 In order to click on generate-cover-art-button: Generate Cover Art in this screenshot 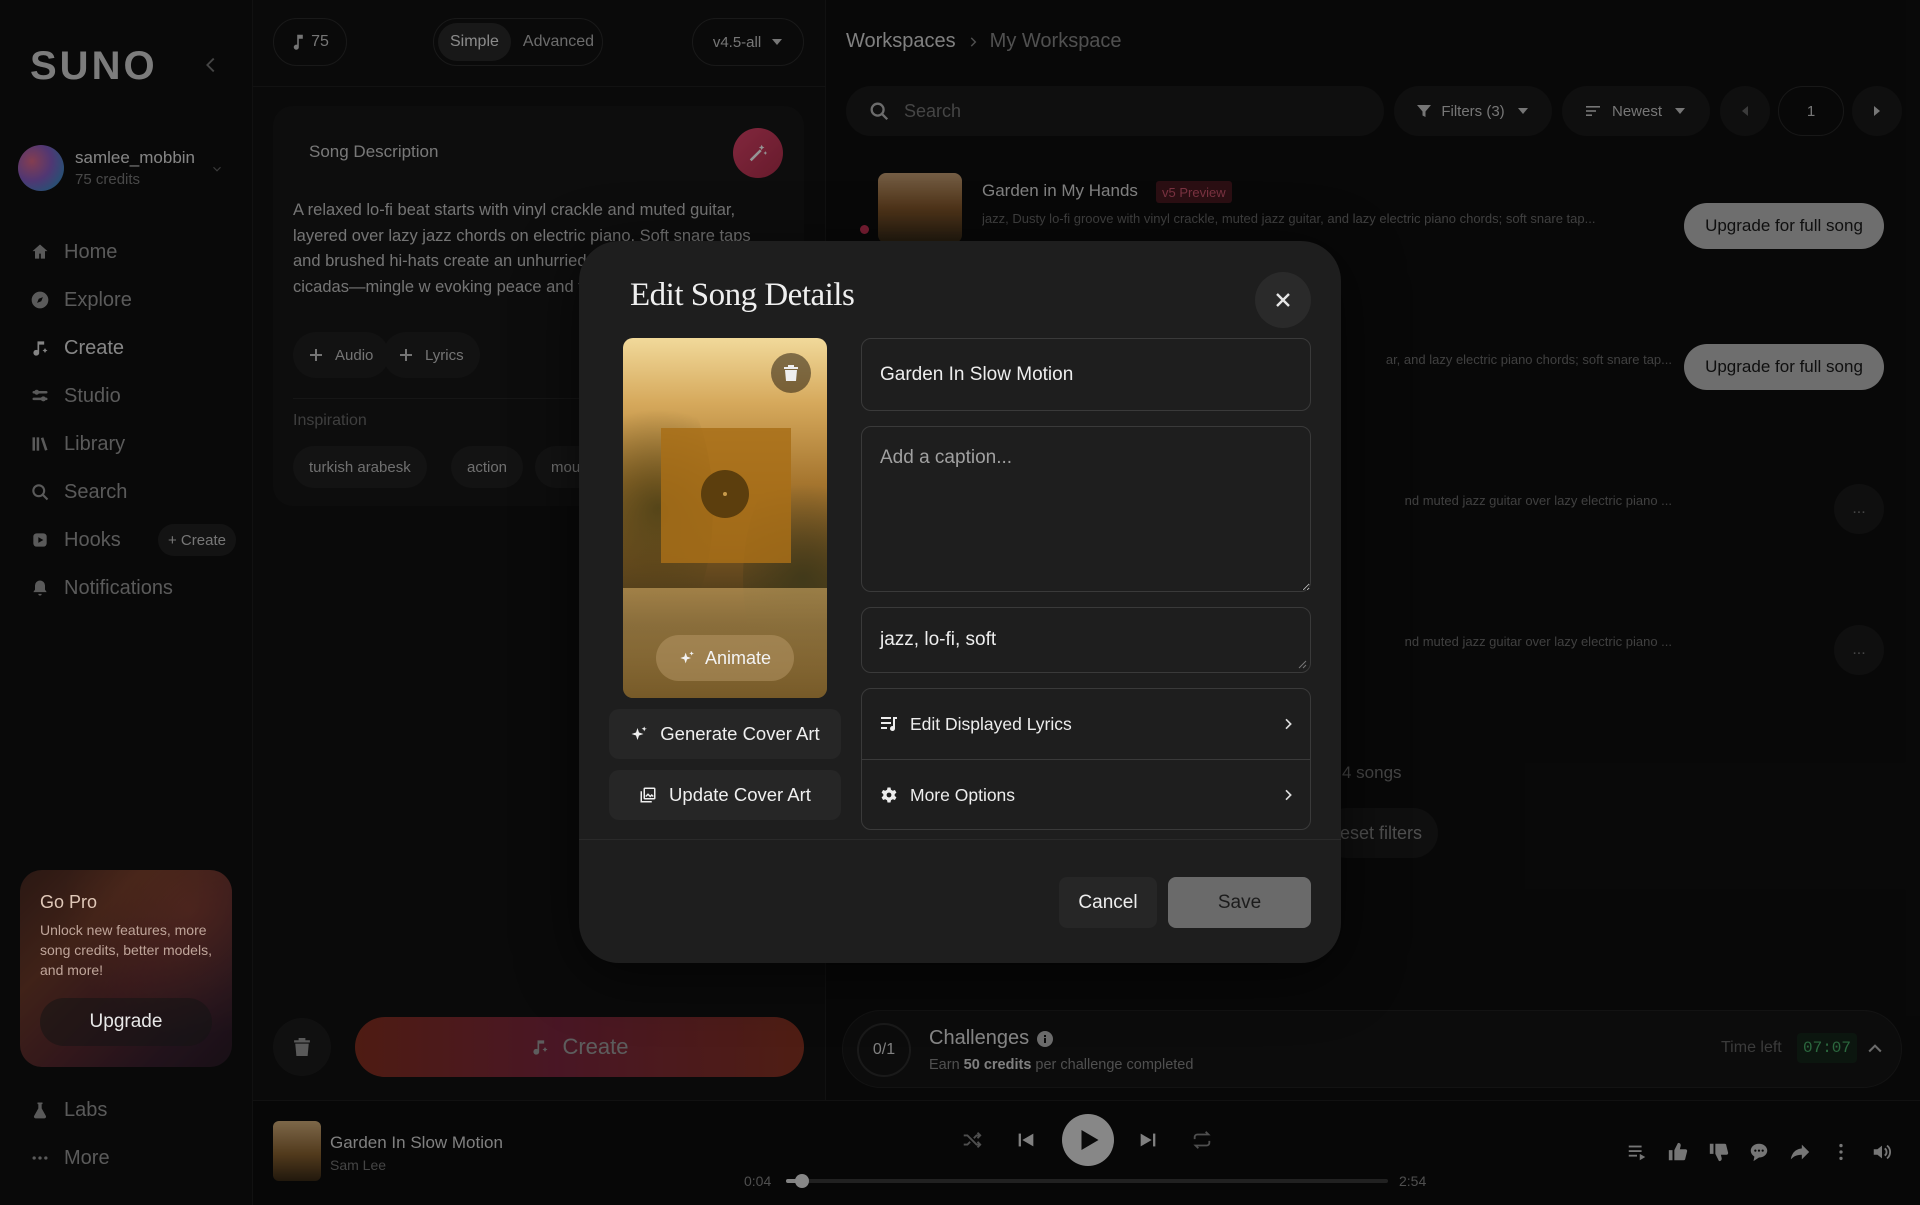, I will do `click(725, 734)`.